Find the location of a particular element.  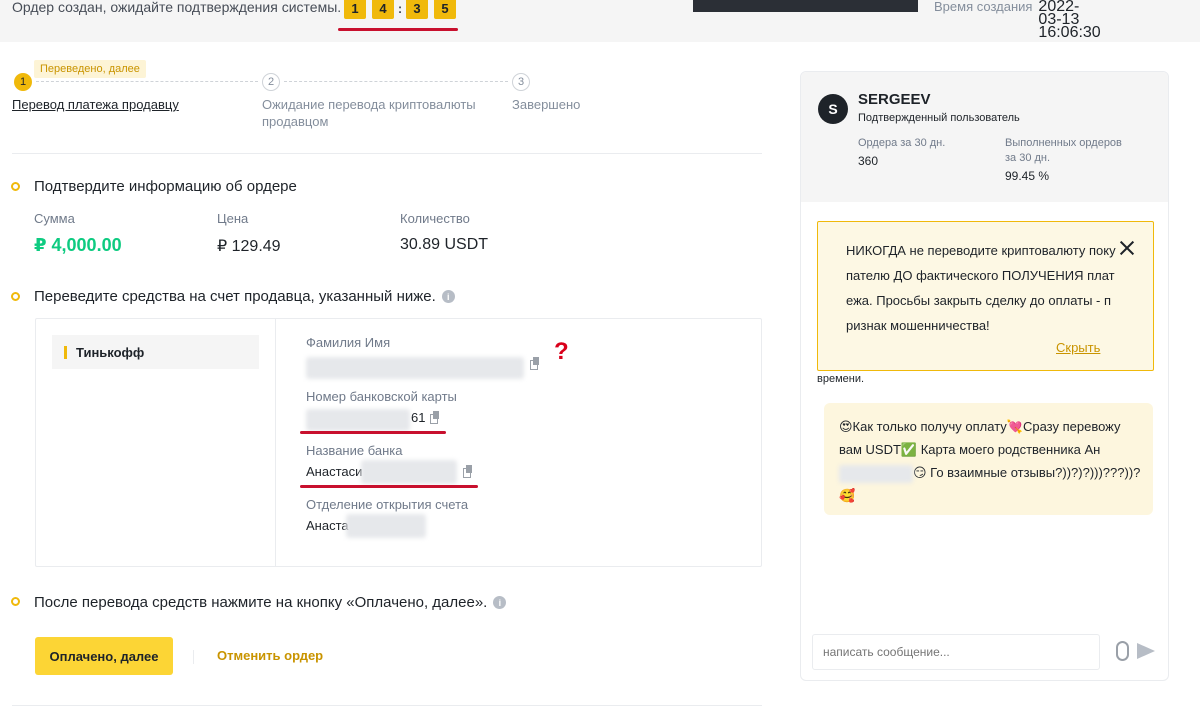

confirm-title: Подтвердите информацию об ордере is located at coordinates (165, 186).